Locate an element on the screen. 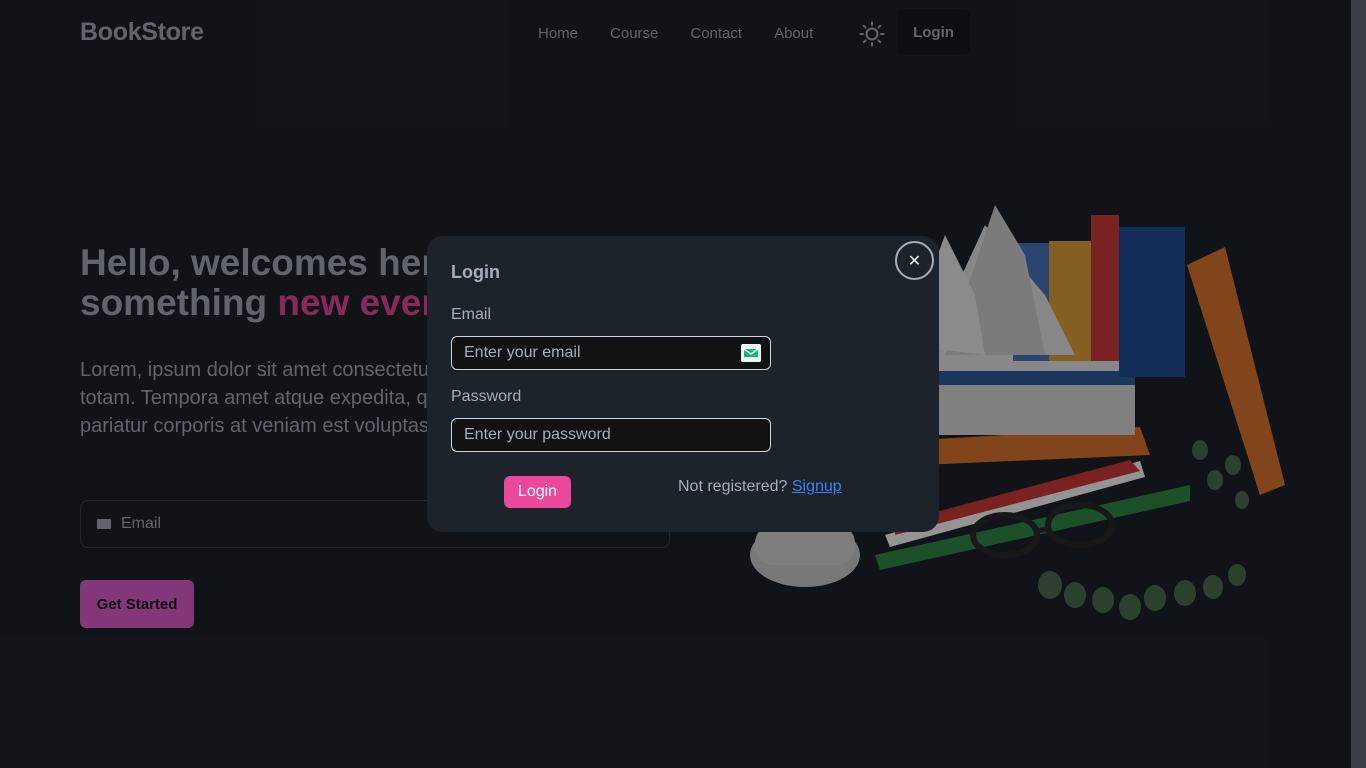  not-registered-text: Not registered? is located at coordinates (735, 486).